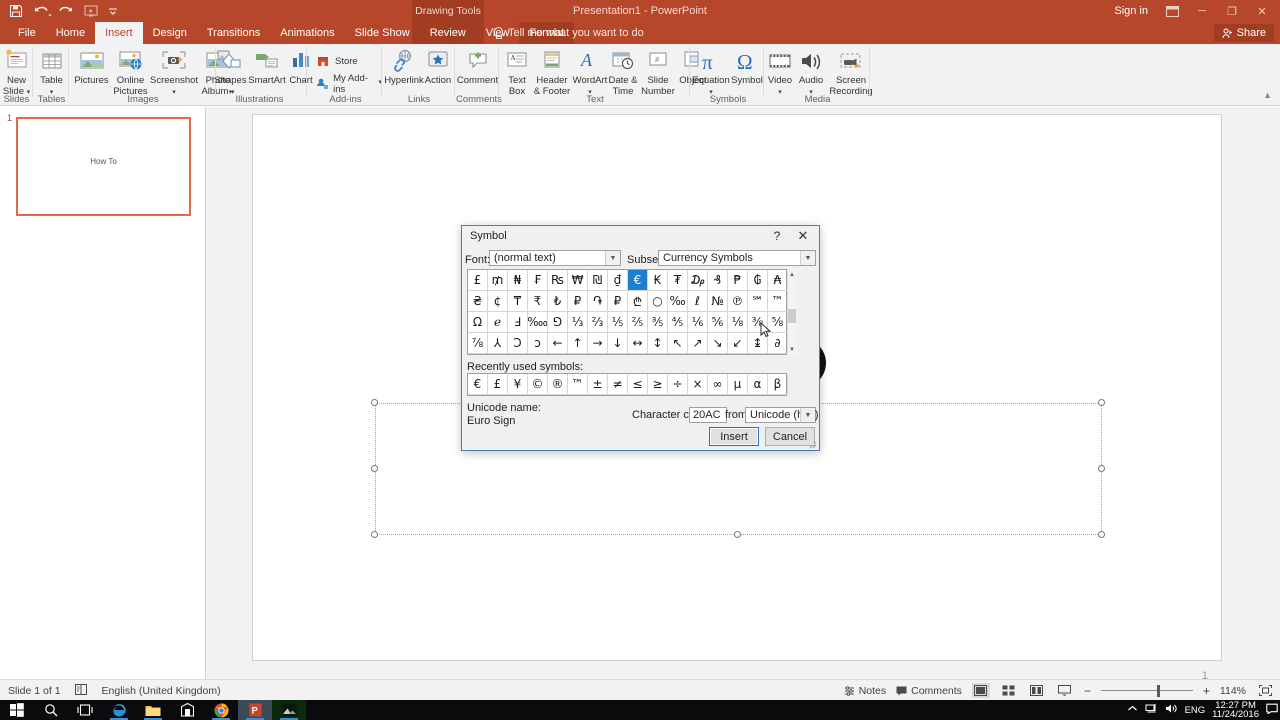 Image resolution: width=1280 pixels, height=720 pixels. I want to click on close-button: ✕, so click(1262, 11).